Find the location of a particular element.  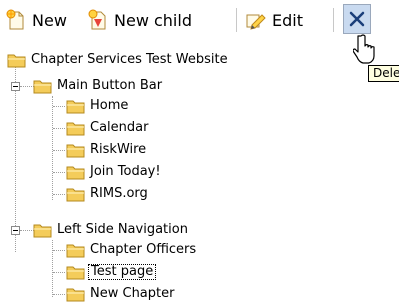

tree-node-left-side-navigation: Left Side Navigation is located at coordinates (111, 230).